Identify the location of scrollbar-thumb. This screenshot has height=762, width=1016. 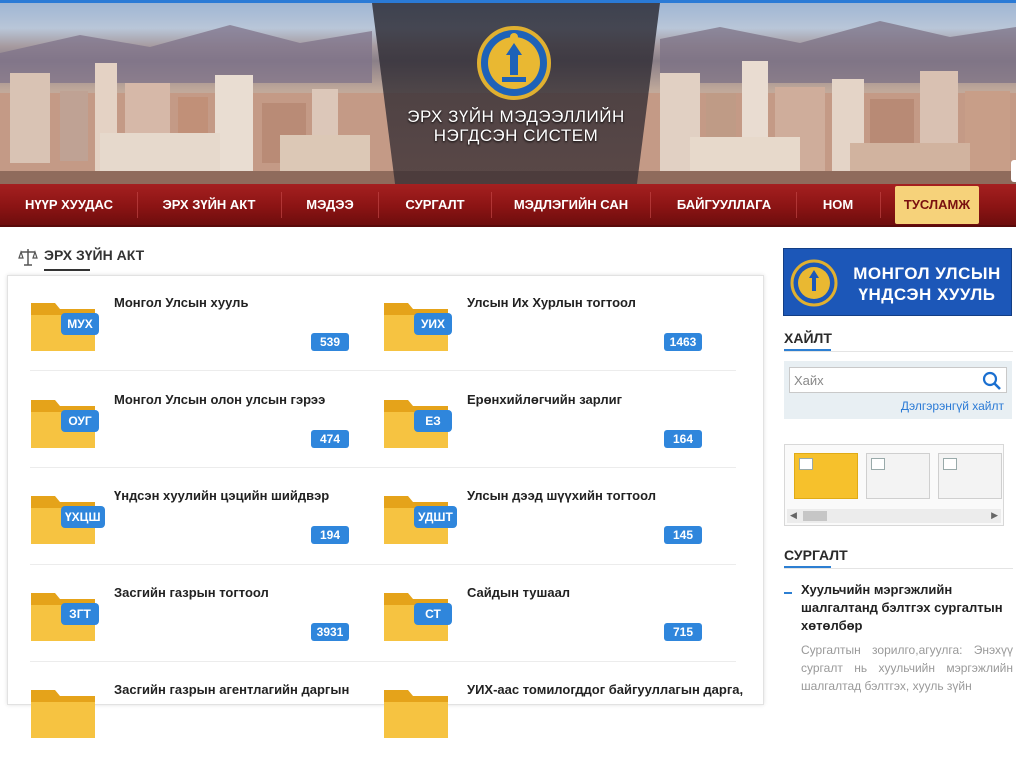
(815, 516).